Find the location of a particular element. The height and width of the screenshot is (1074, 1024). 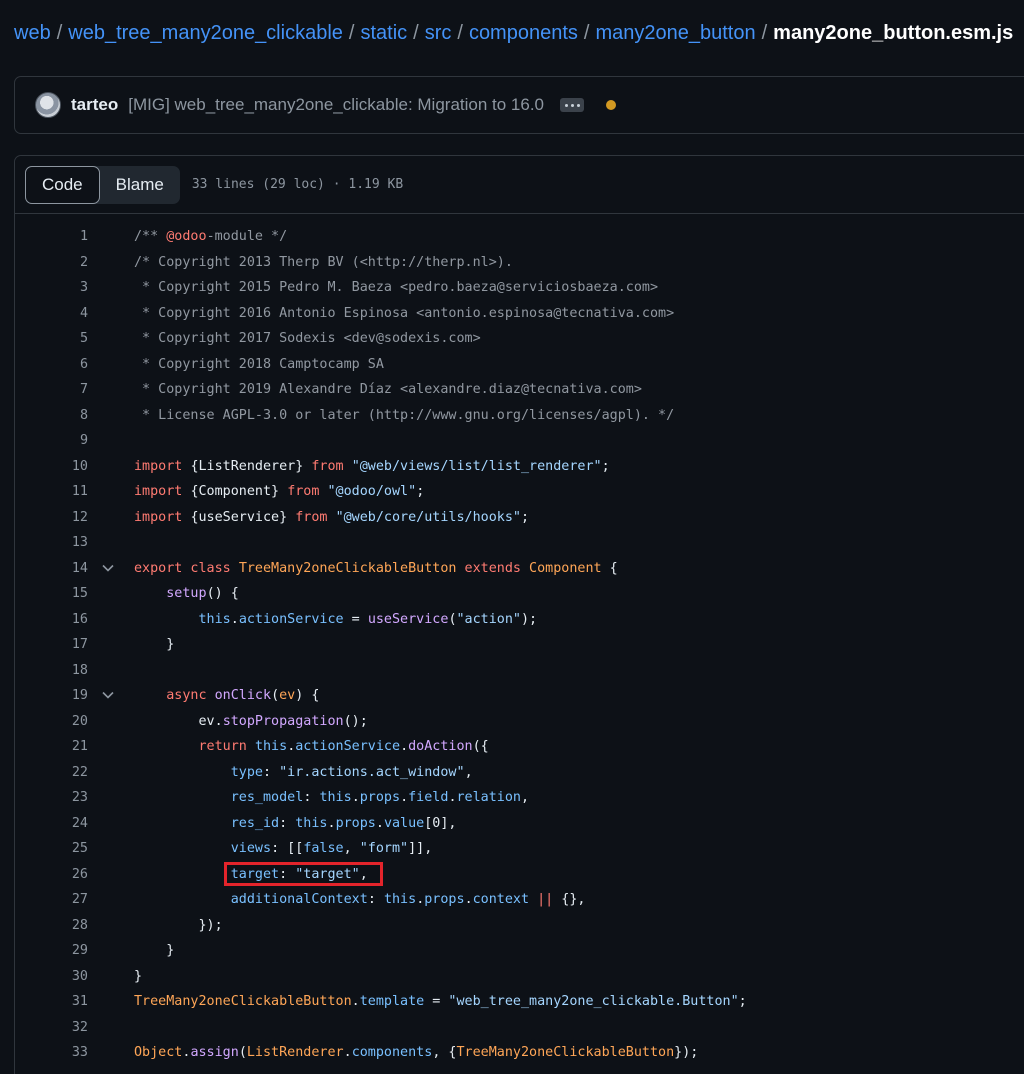

breadcrumb-link: src is located at coordinates (438, 33).